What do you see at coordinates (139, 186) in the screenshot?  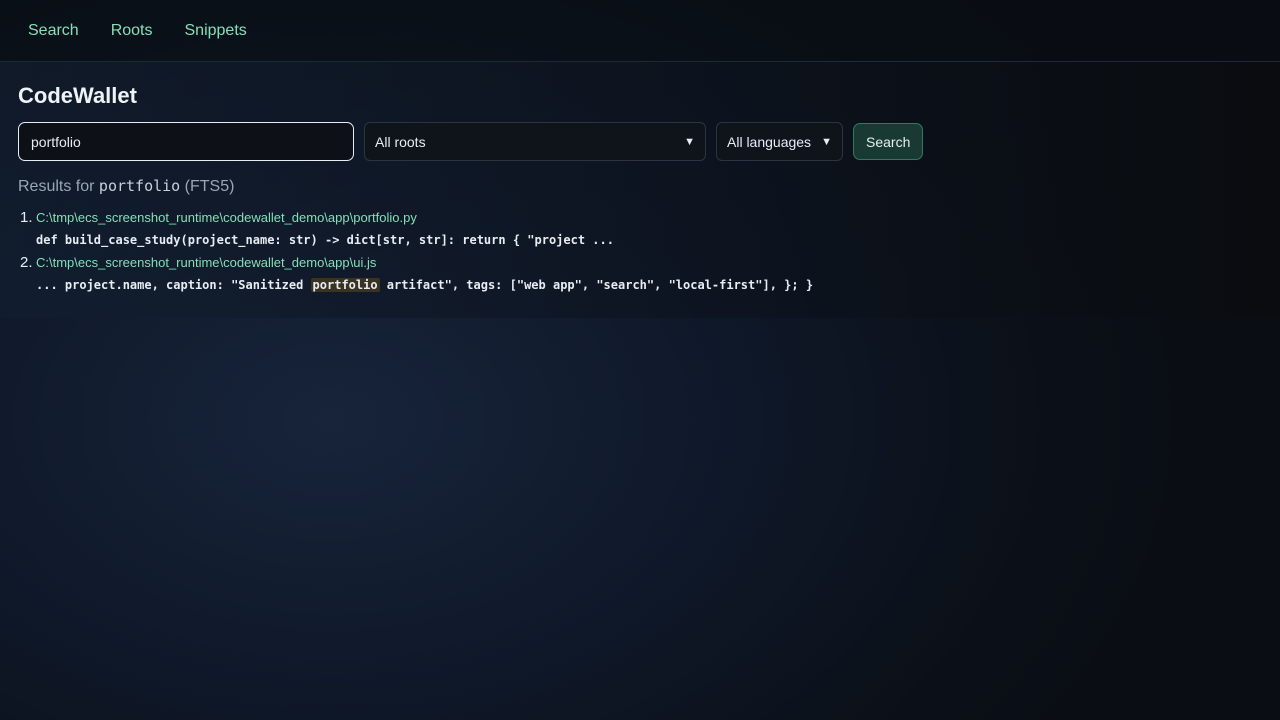 I see `results-term: portfolio` at bounding box center [139, 186].